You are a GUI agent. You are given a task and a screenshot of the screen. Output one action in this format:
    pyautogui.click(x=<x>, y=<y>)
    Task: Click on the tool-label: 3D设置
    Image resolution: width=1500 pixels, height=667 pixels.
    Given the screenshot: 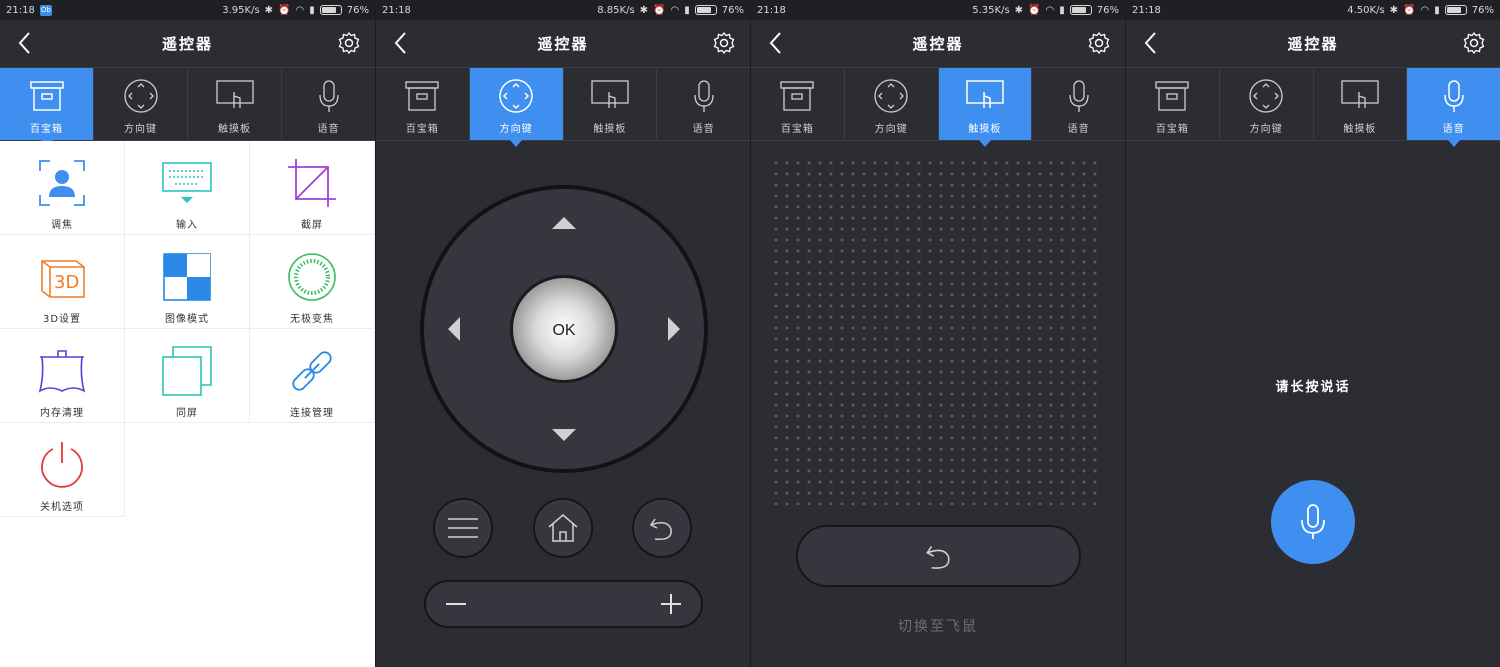 What is the action you would take?
    pyautogui.click(x=62, y=319)
    